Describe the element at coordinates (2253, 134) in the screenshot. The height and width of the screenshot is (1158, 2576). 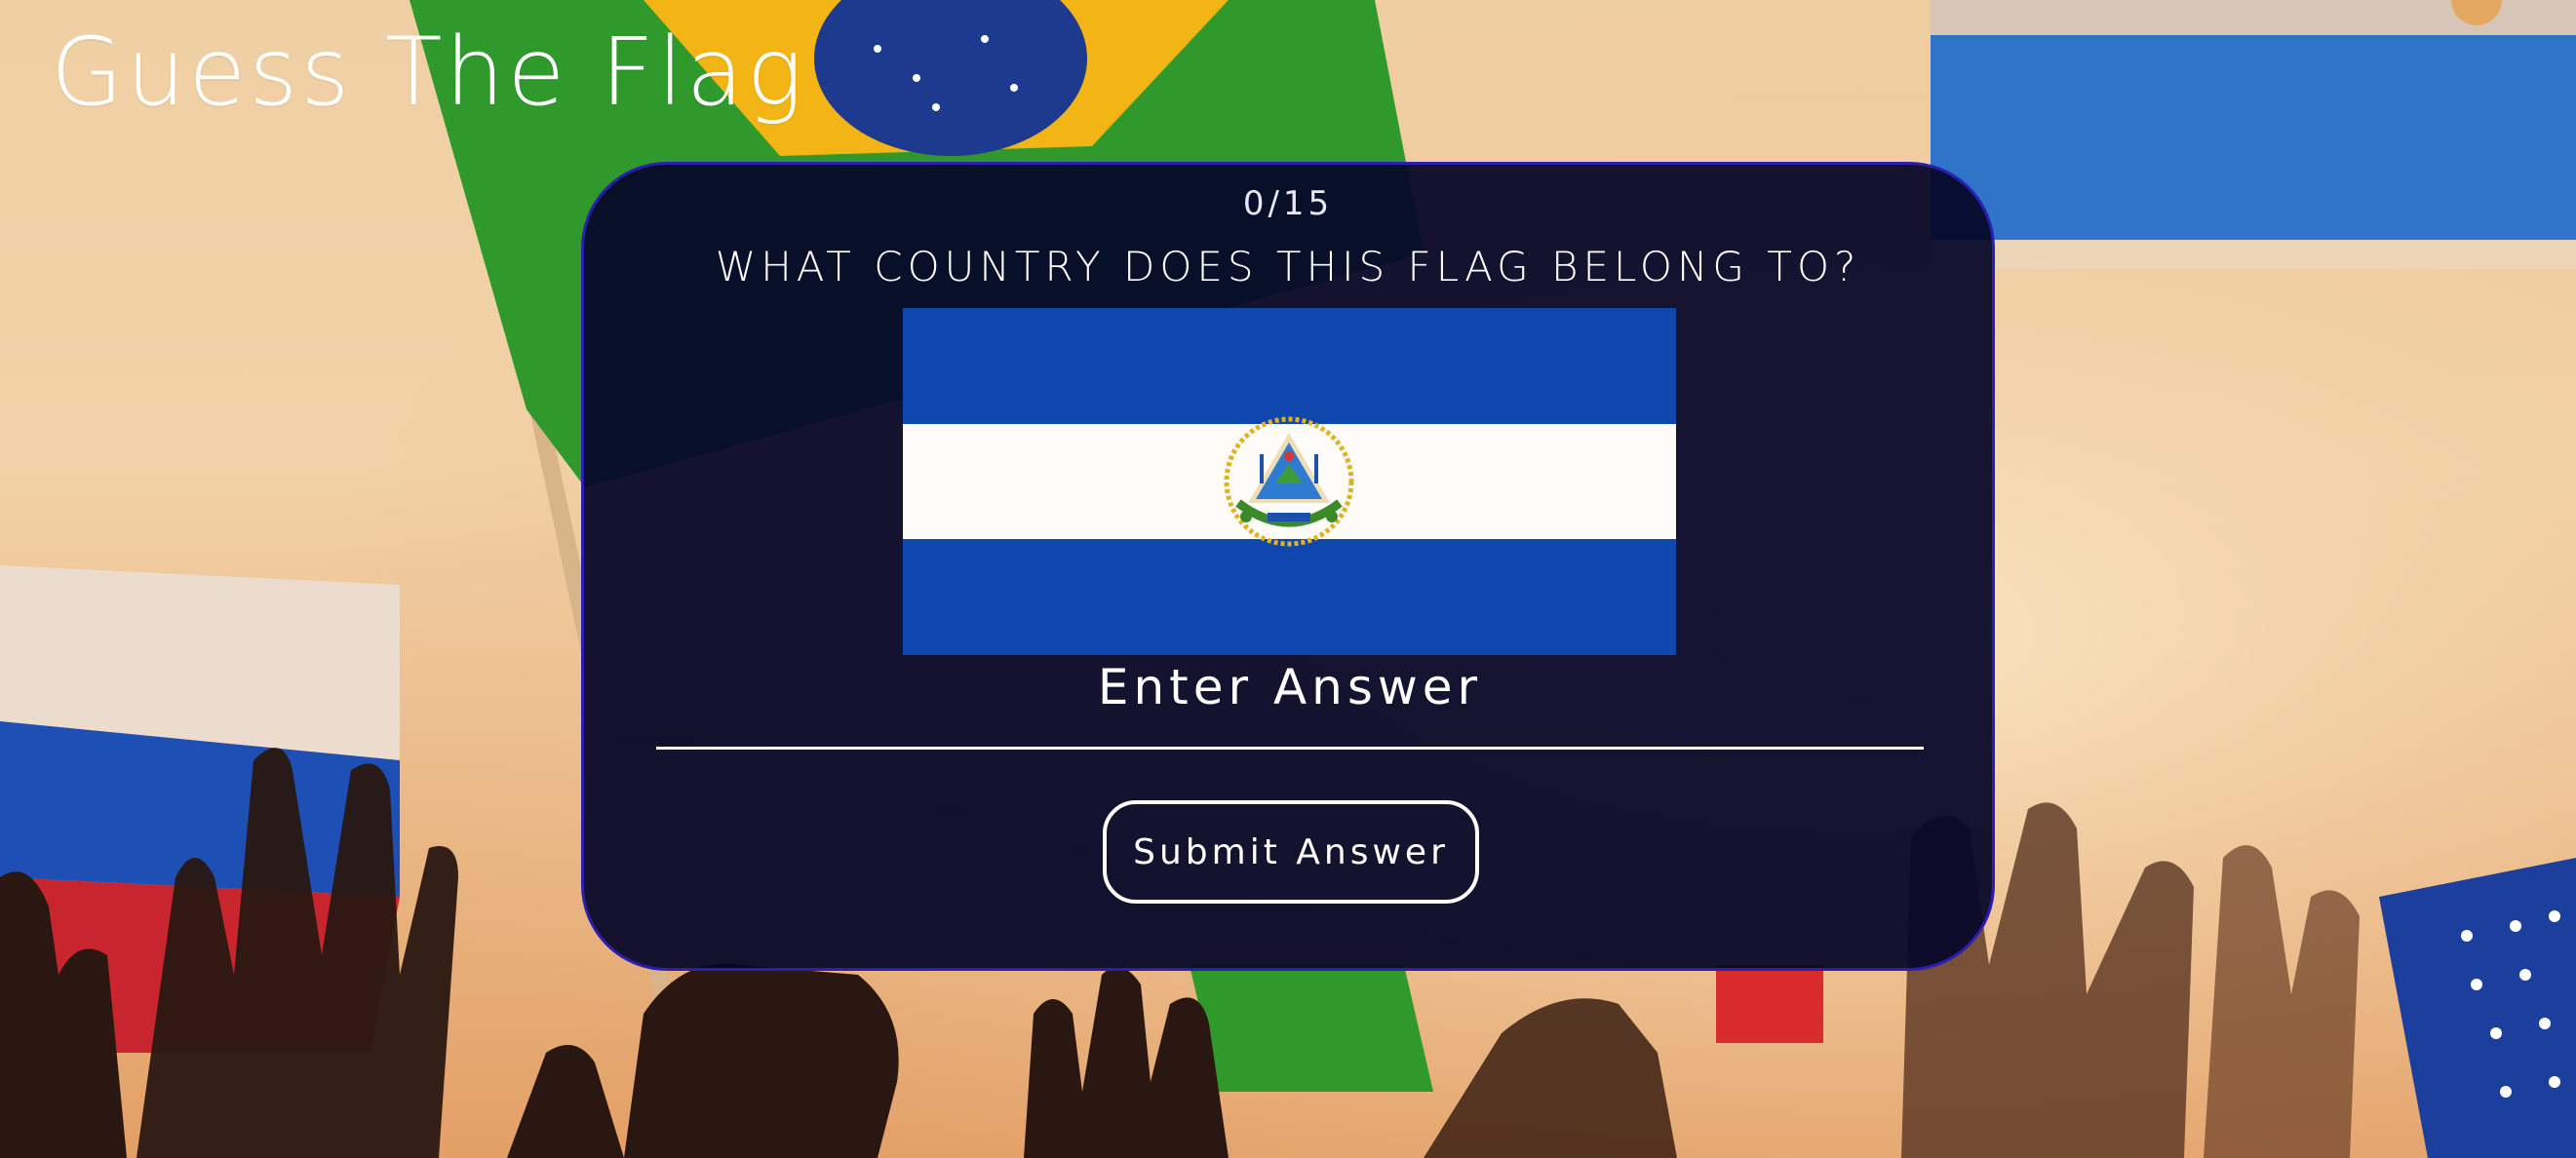
I see `argentina-flag-icon` at that location.